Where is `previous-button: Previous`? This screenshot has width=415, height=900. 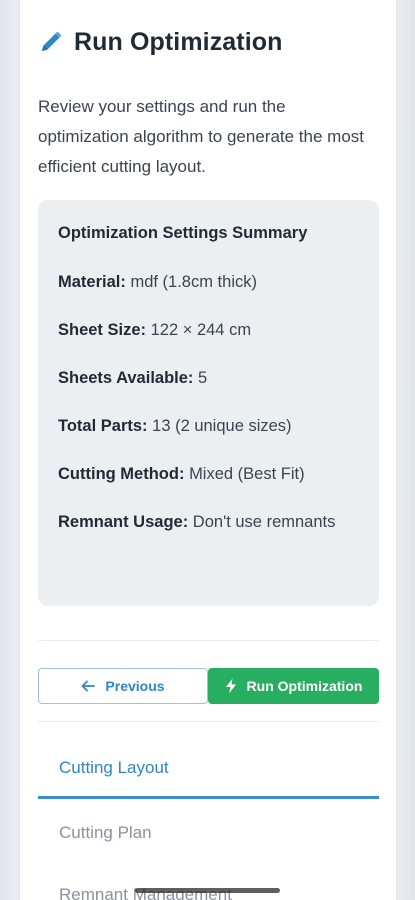 previous-button: Previous is located at coordinates (123, 686).